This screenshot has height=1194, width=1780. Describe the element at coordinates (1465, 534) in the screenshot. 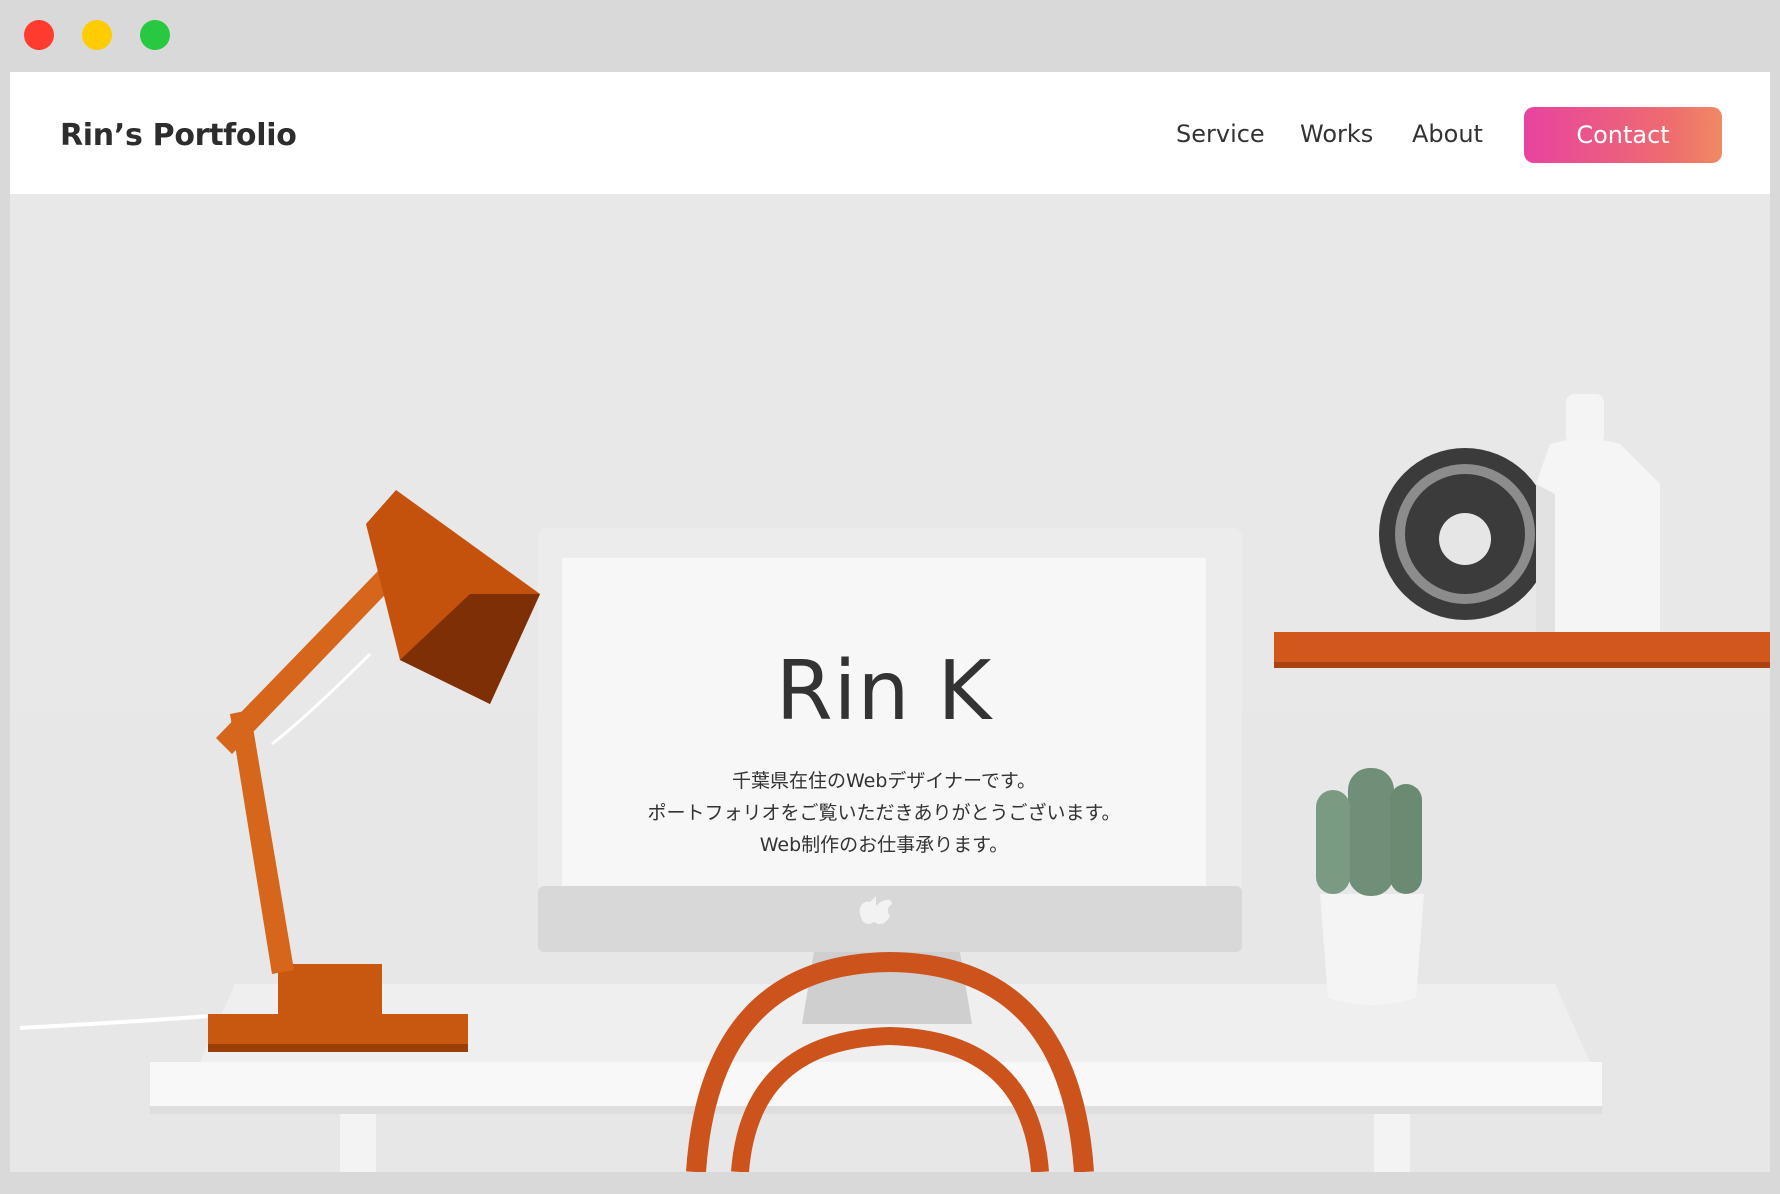

I see `at-sign-decor` at that location.